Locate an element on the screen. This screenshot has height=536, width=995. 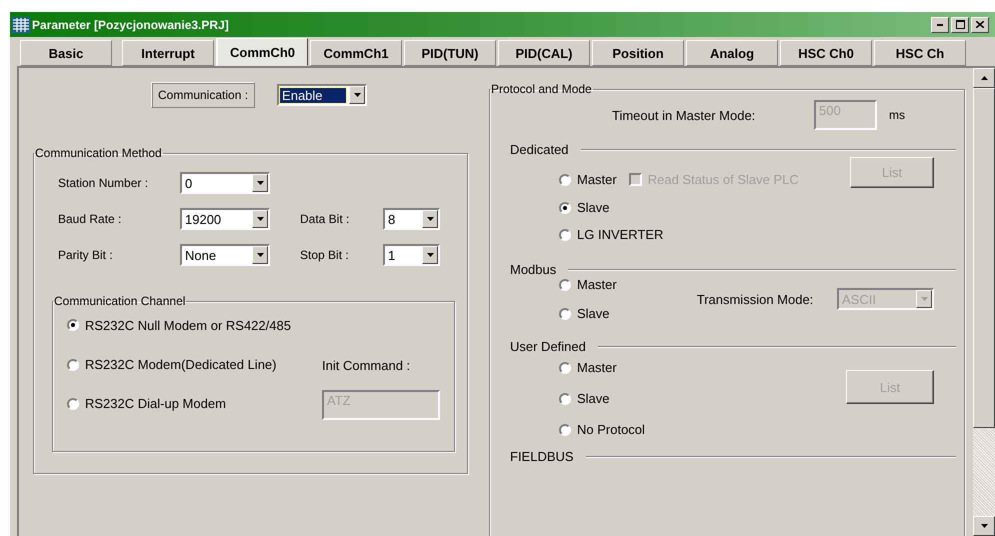
scroll-down-button is located at coordinates (984, 526).